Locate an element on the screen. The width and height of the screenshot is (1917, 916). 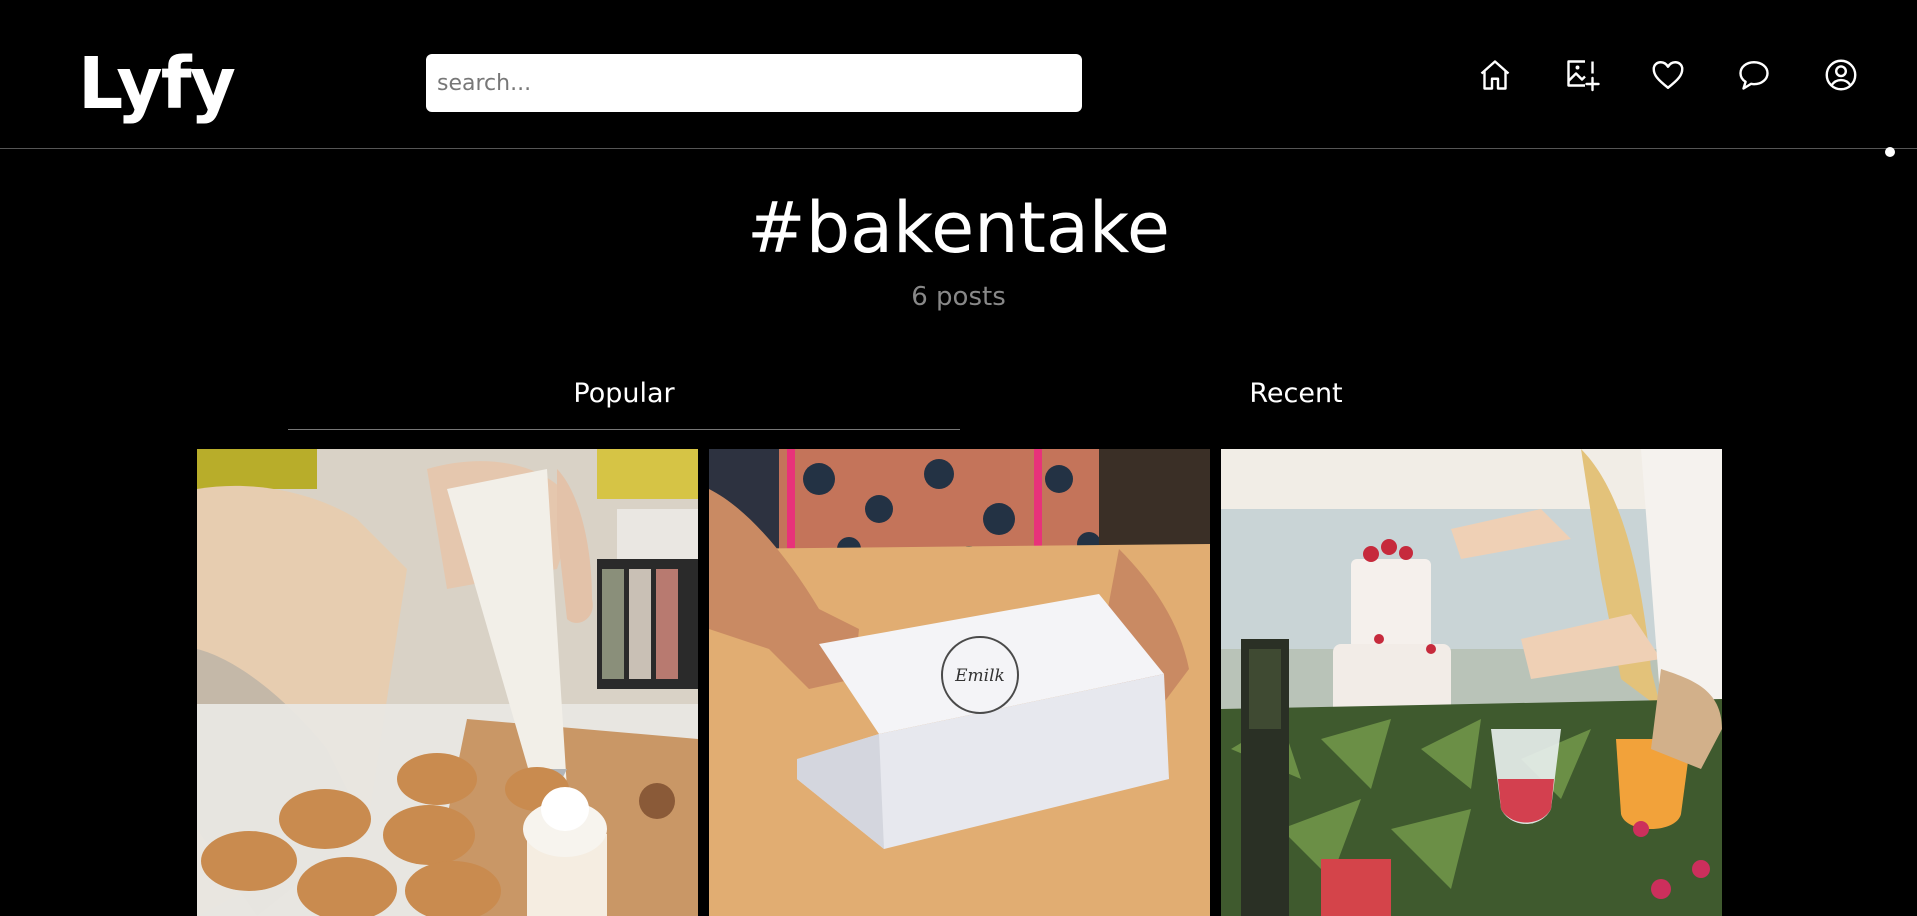
decorated-cake-photo is located at coordinates (1471, 682).